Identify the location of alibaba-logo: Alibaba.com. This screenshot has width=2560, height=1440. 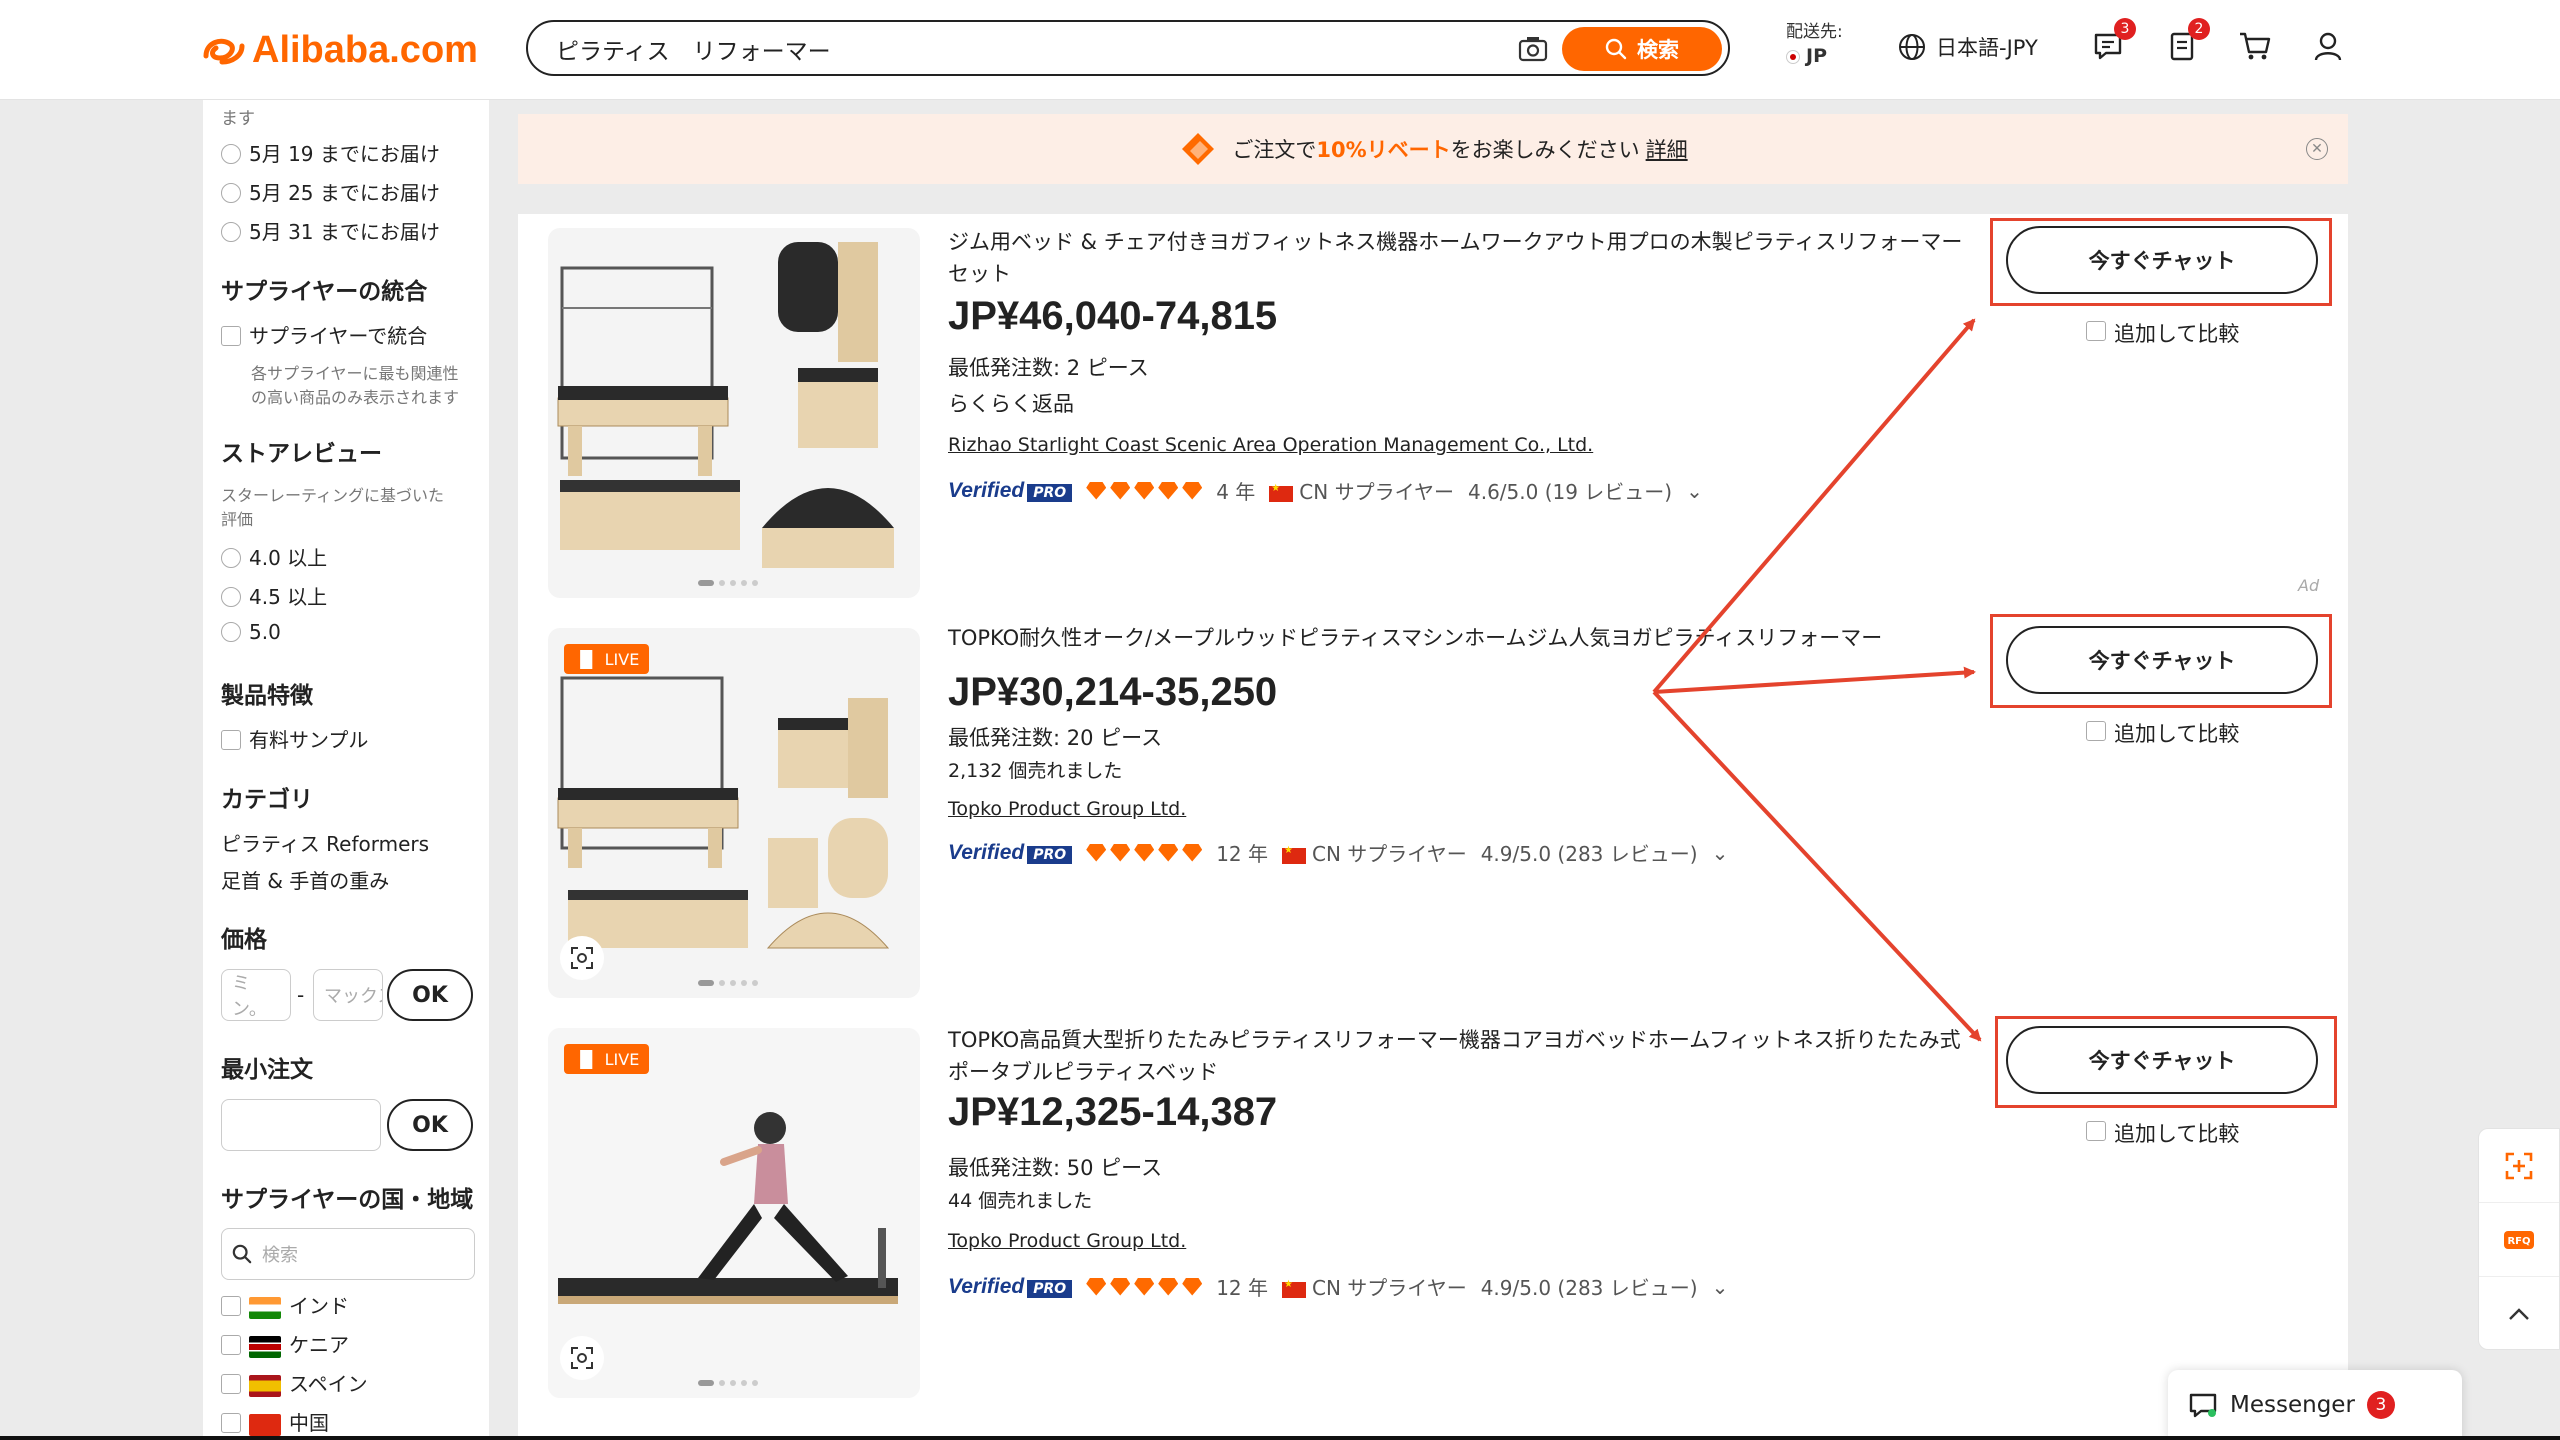
(339, 50).